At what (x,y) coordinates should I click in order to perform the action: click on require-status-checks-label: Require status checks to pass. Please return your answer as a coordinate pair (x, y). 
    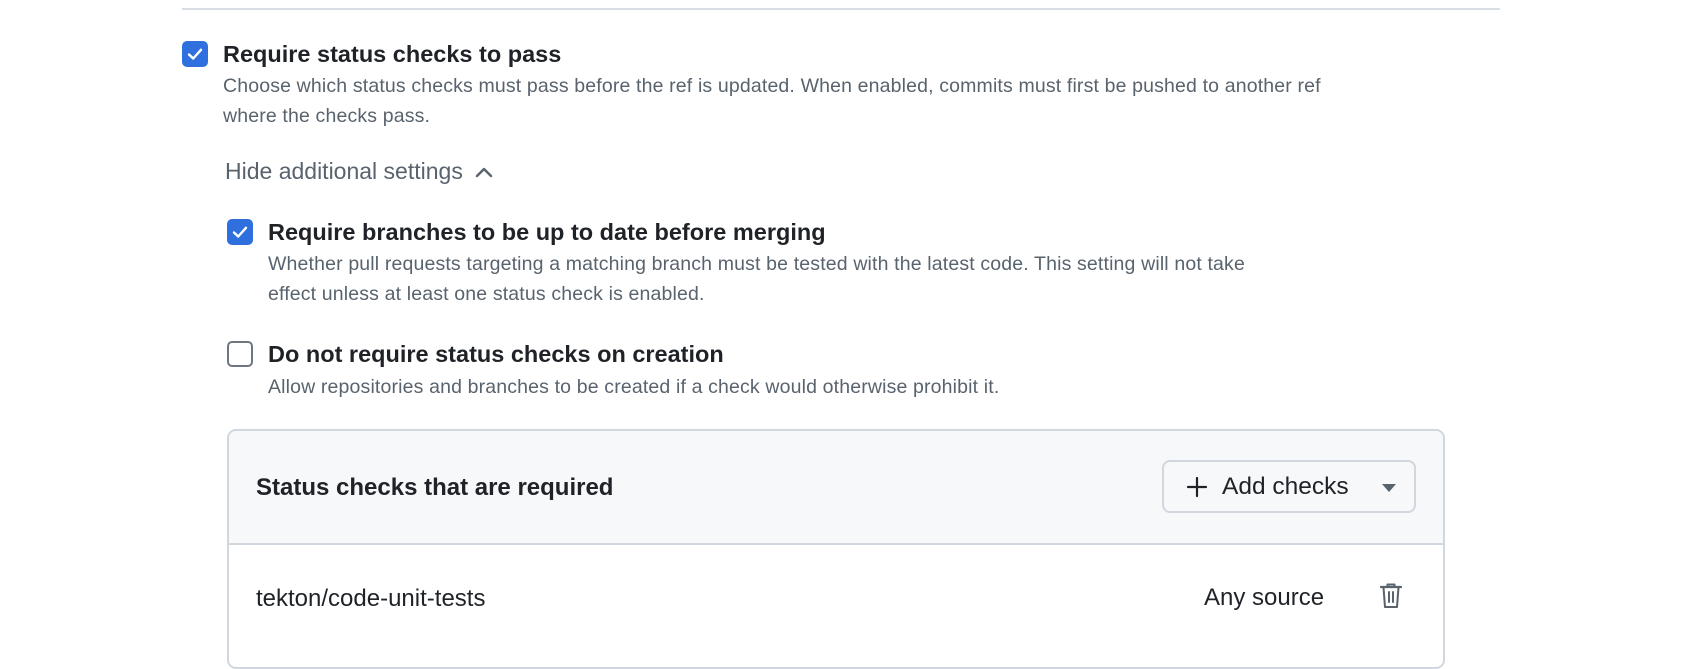
    Looking at the image, I should click on (392, 54).